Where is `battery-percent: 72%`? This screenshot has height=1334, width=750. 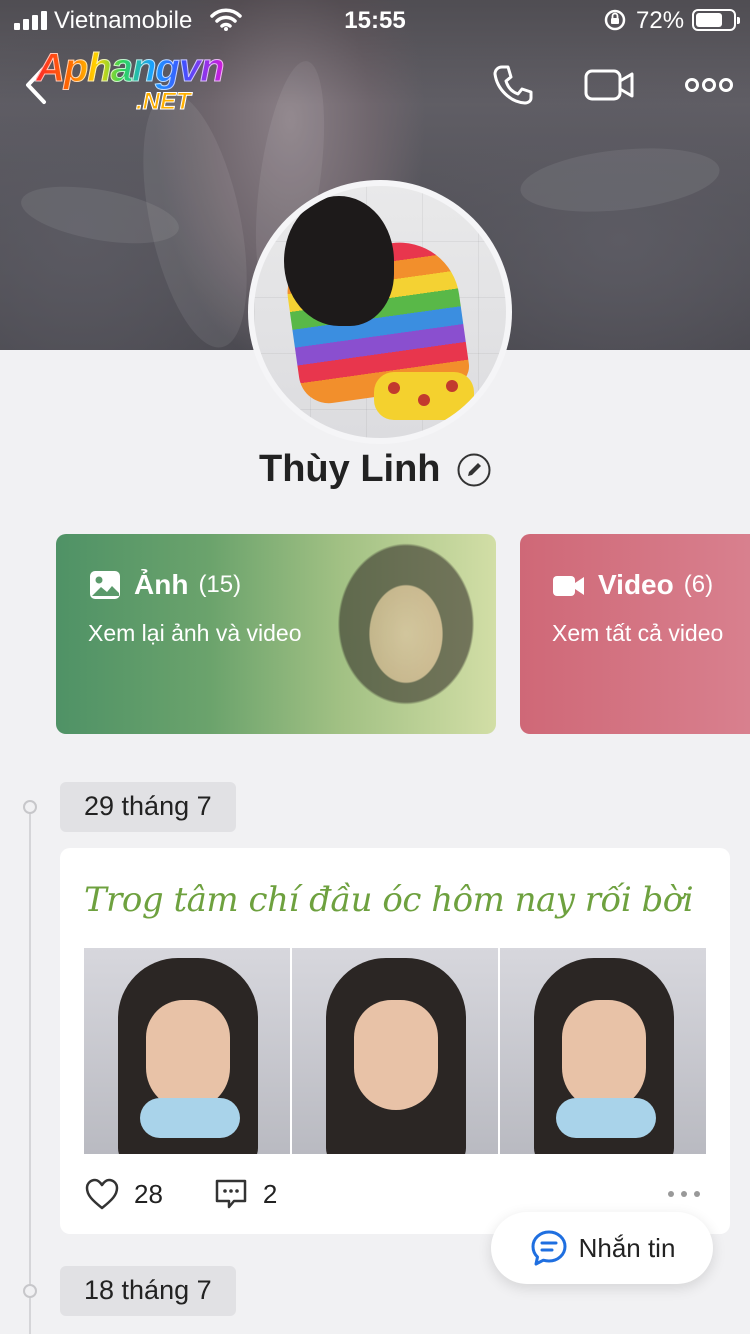 battery-percent: 72% is located at coordinates (660, 20).